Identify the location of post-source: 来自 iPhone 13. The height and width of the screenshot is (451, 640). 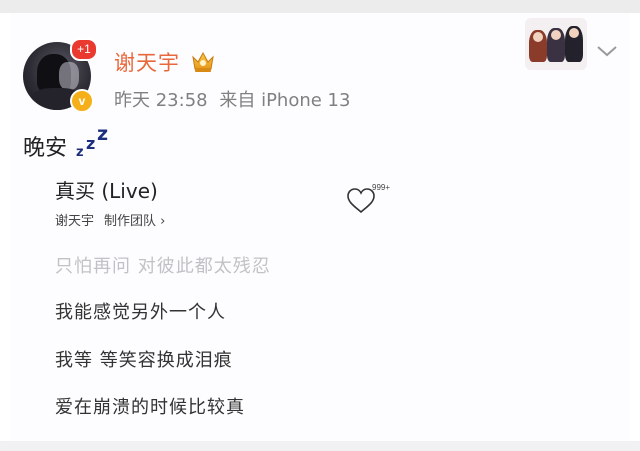
(285, 100).